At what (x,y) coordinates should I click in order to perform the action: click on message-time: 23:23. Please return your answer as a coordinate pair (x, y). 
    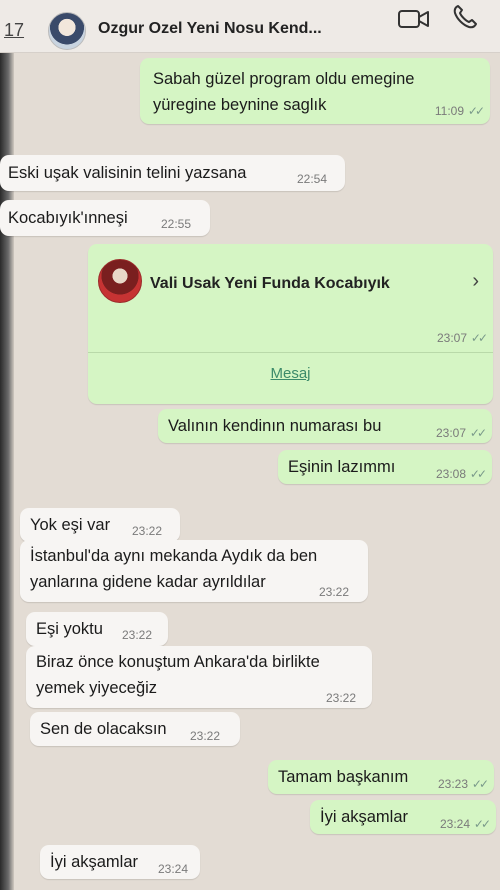
    Looking at the image, I should click on (452, 784).